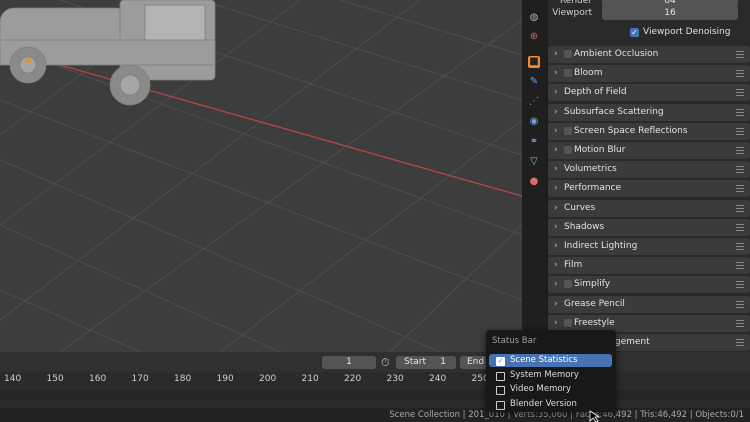 Image resolution: width=750 pixels, height=422 pixels. I want to click on timeline-track, so click(375, 395).